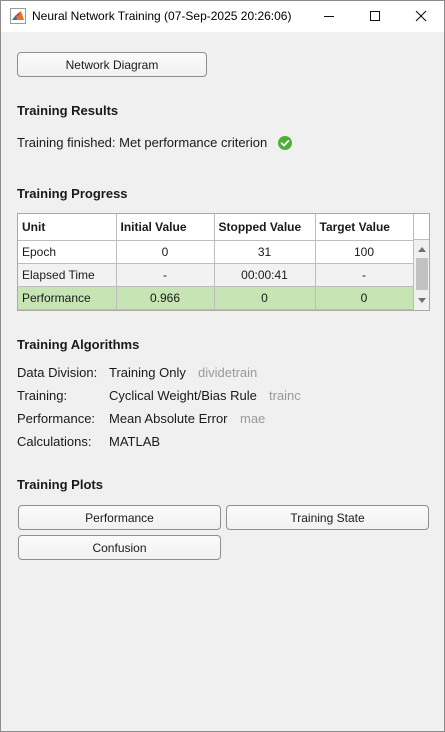 The image size is (445, 732). I want to click on training-state-plot-button: Training State, so click(327, 517).